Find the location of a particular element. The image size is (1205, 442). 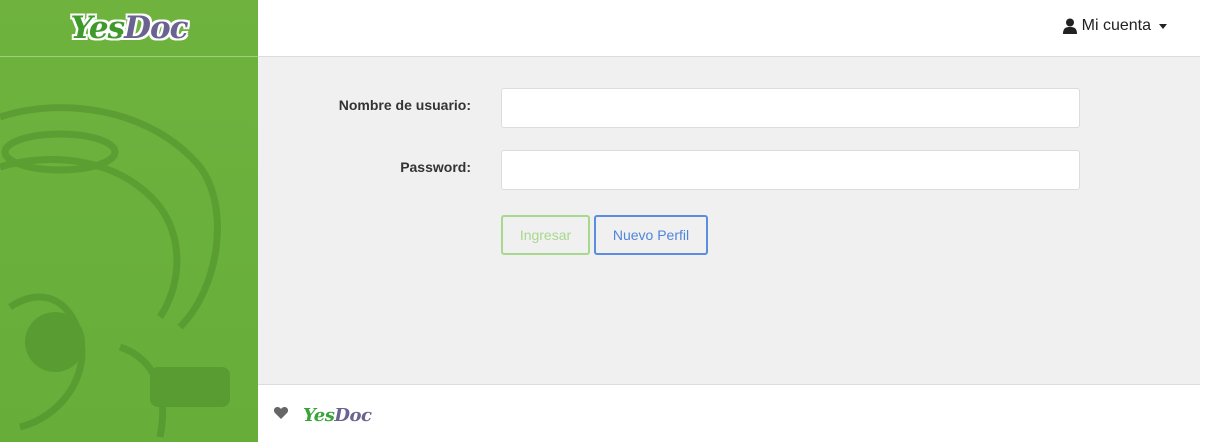

page-scrollbar is located at coordinates (1202, 221).